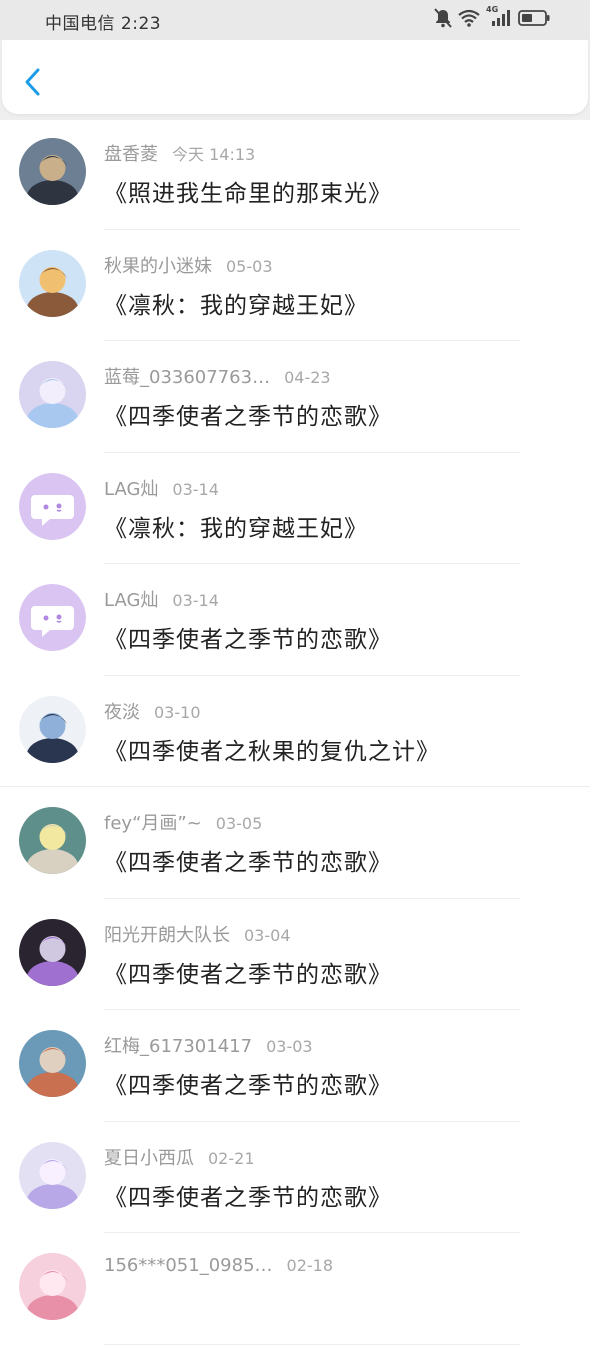 The height and width of the screenshot is (1345, 590). Describe the element at coordinates (534, 18) in the screenshot. I see `battery-icon` at that location.